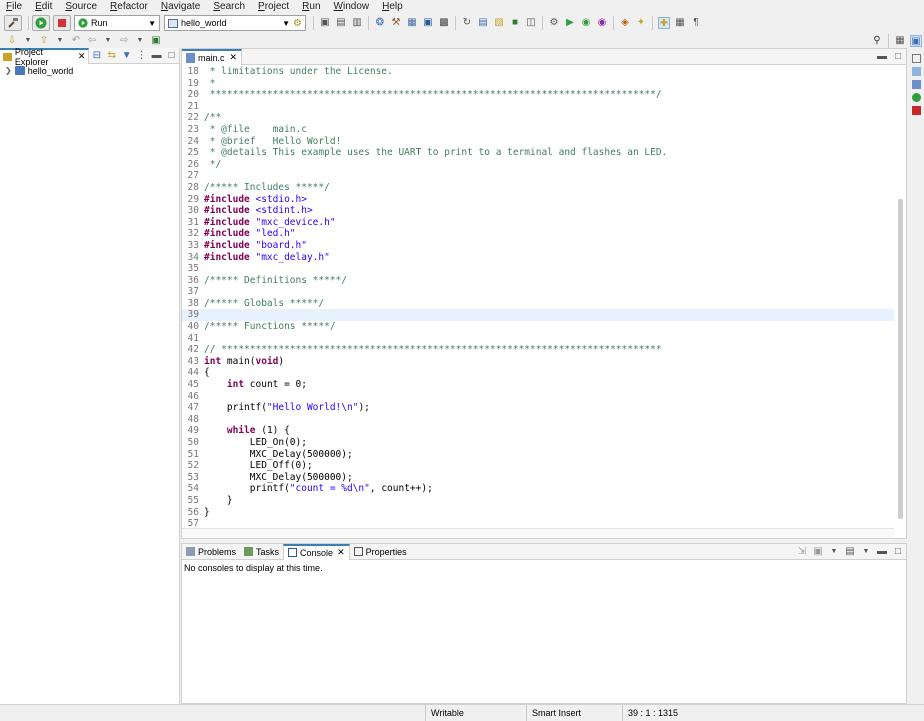 This screenshot has height=721, width=924. What do you see at coordinates (380, 552) in the screenshot?
I see `tab-properties: Properties` at bounding box center [380, 552].